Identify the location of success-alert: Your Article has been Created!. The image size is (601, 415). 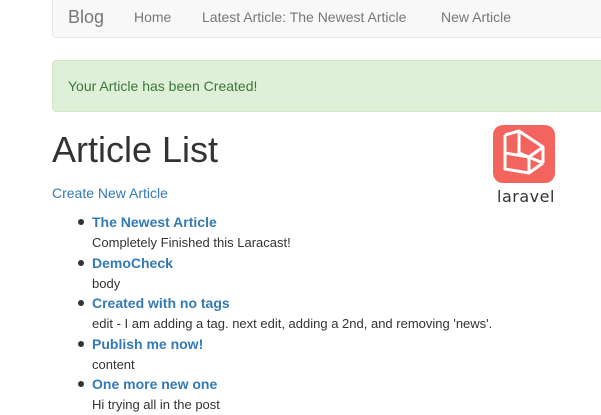
(326, 86).